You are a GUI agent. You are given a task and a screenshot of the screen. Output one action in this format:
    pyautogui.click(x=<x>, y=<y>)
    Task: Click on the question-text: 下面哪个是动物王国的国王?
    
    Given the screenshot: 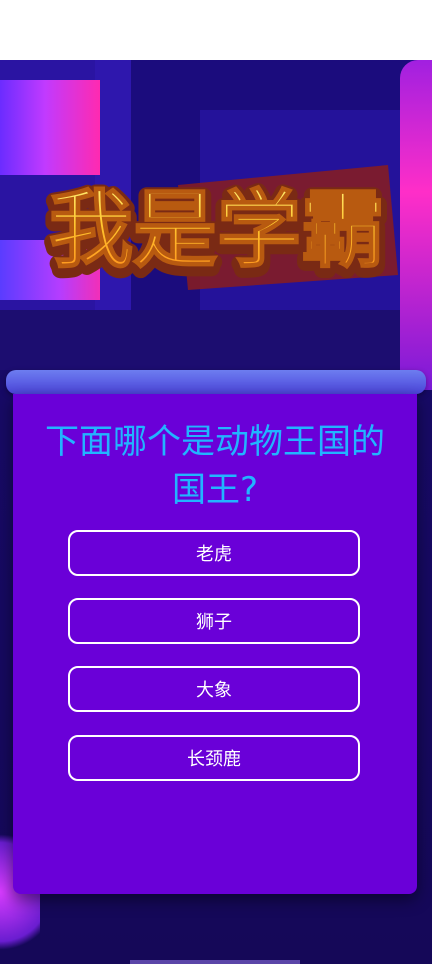 What is the action you would take?
    pyautogui.click(x=215, y=466)
    